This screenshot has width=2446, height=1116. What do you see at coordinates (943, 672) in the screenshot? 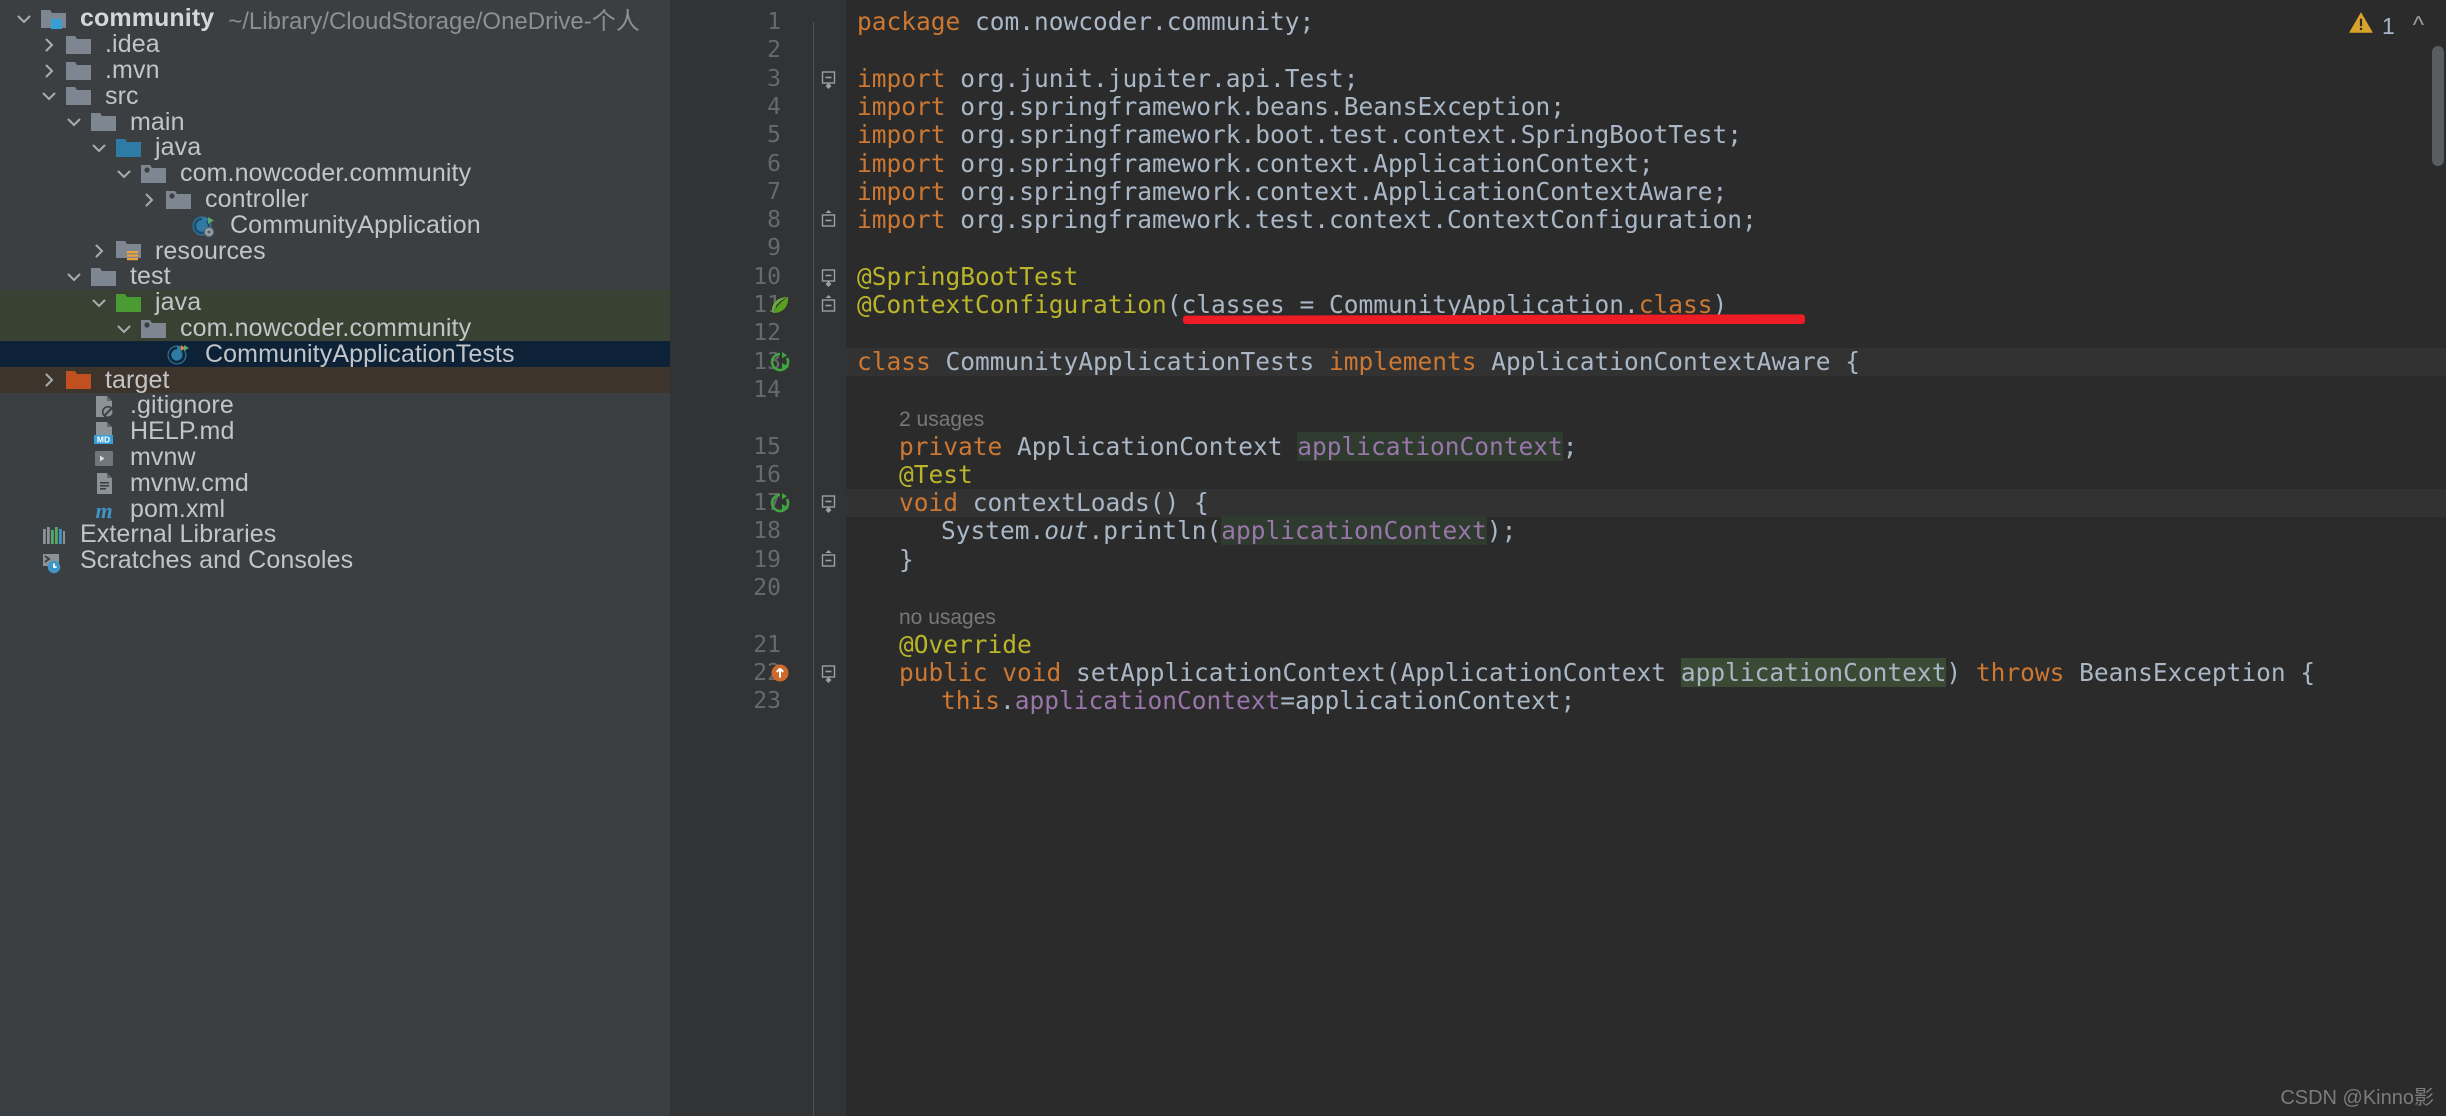
I see `code-token: public` at bounding box center [943, 672].